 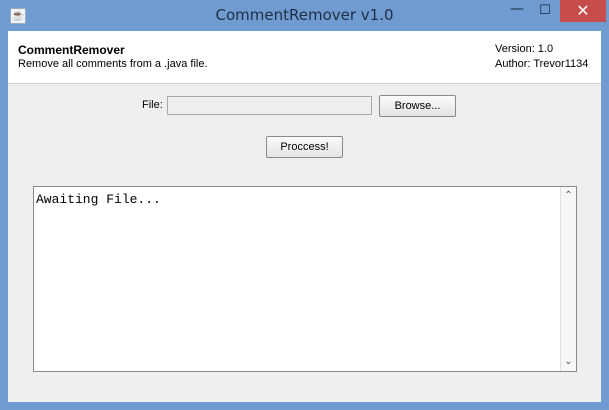 I want to click on close-button: ✕, so click(x=583, y=11).